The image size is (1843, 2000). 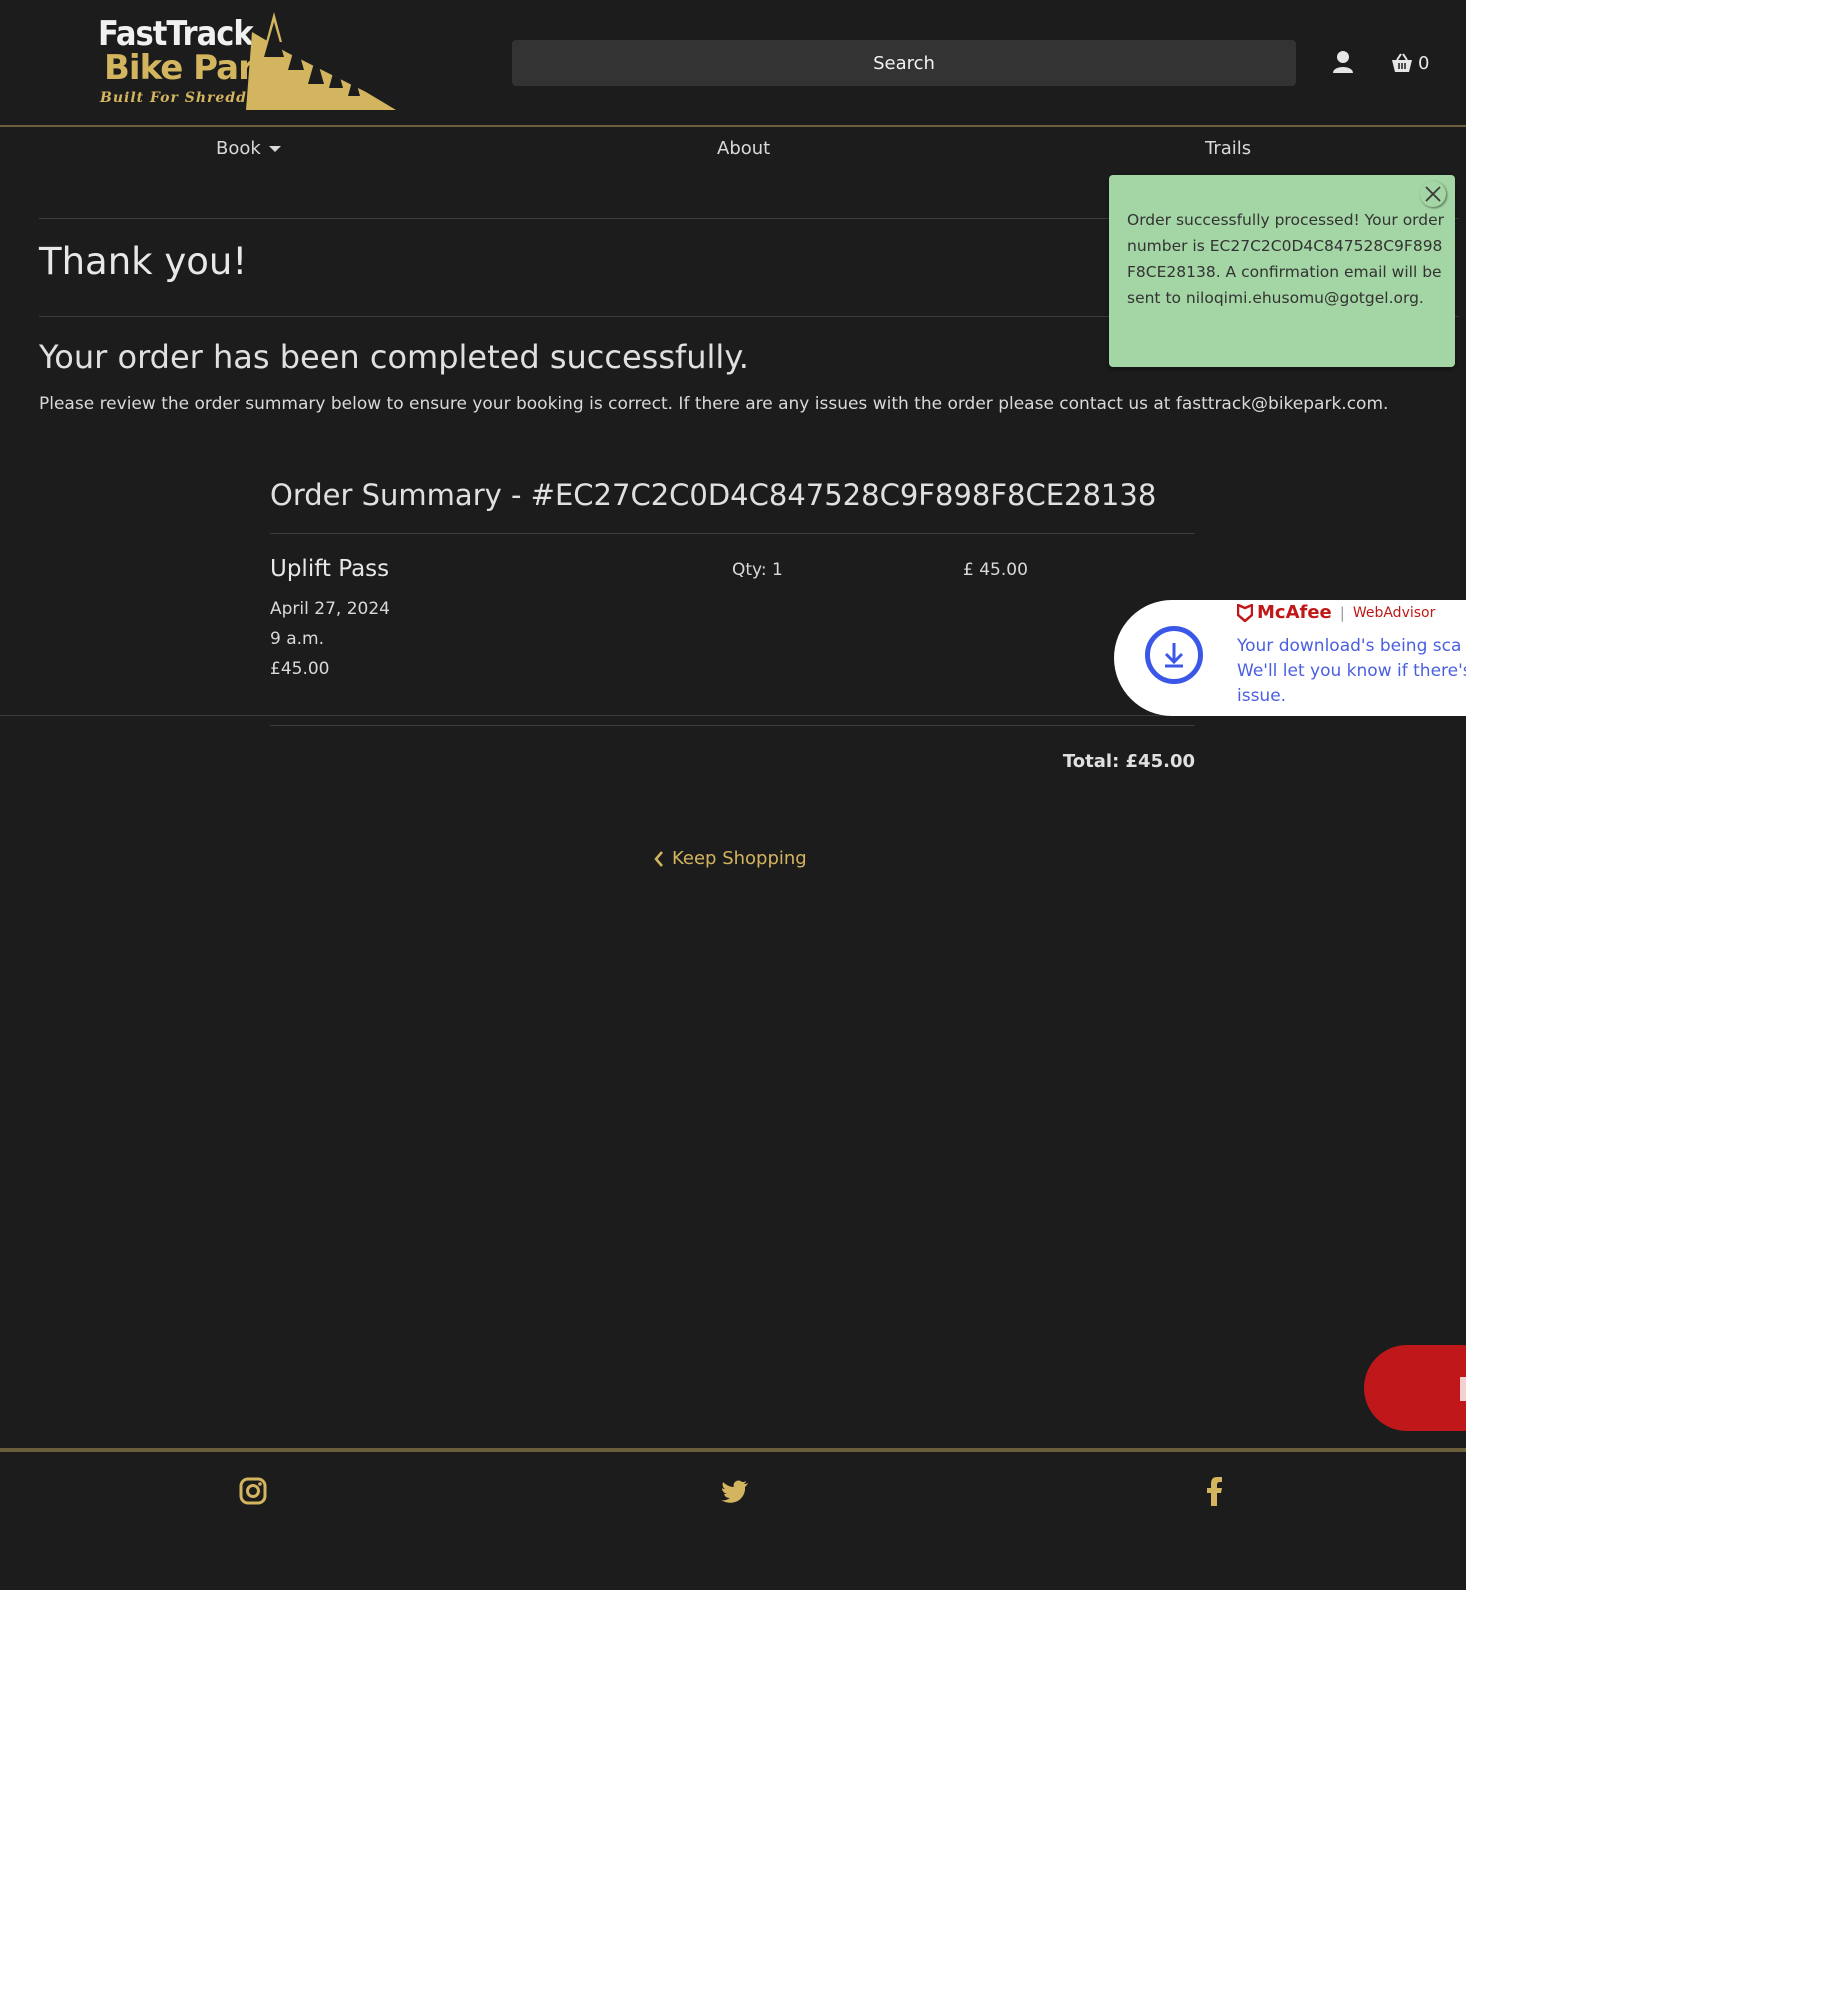 What do you see at coordinates (321, 61) in the screenshot?
I see `logo-hill-trees-icon` at bounding box center [321, 61].